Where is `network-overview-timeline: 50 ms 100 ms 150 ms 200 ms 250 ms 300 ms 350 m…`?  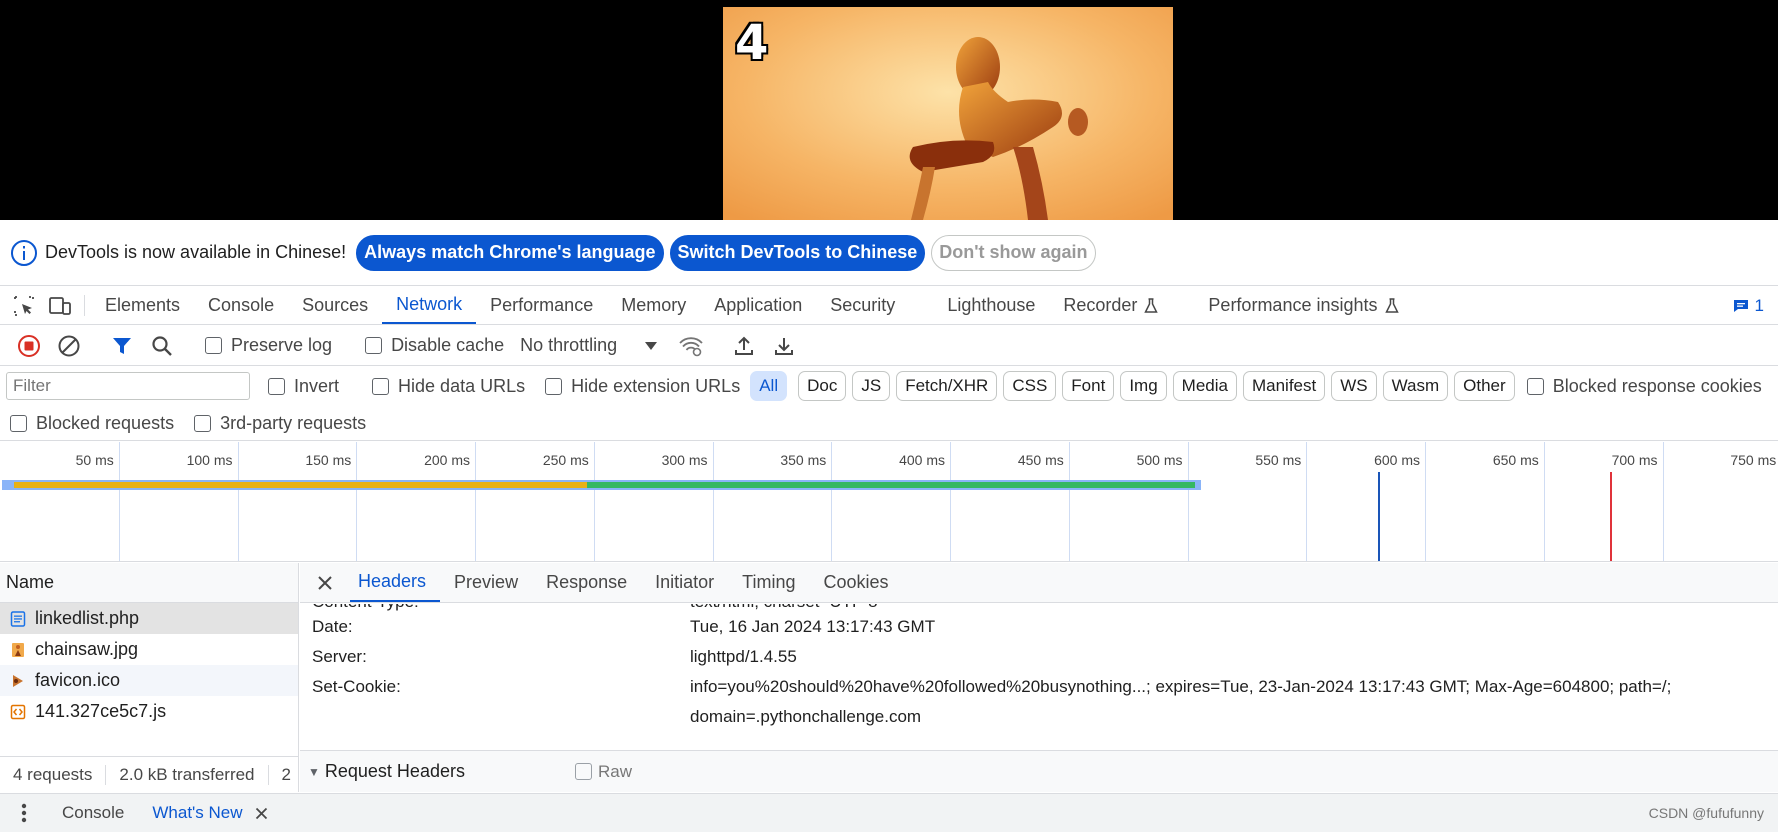
network-overview-timeline: 50 ms 100 ms 150 ms 200 ms 250 ms 300 ms 350 m… is located at coordinates (889, 502).